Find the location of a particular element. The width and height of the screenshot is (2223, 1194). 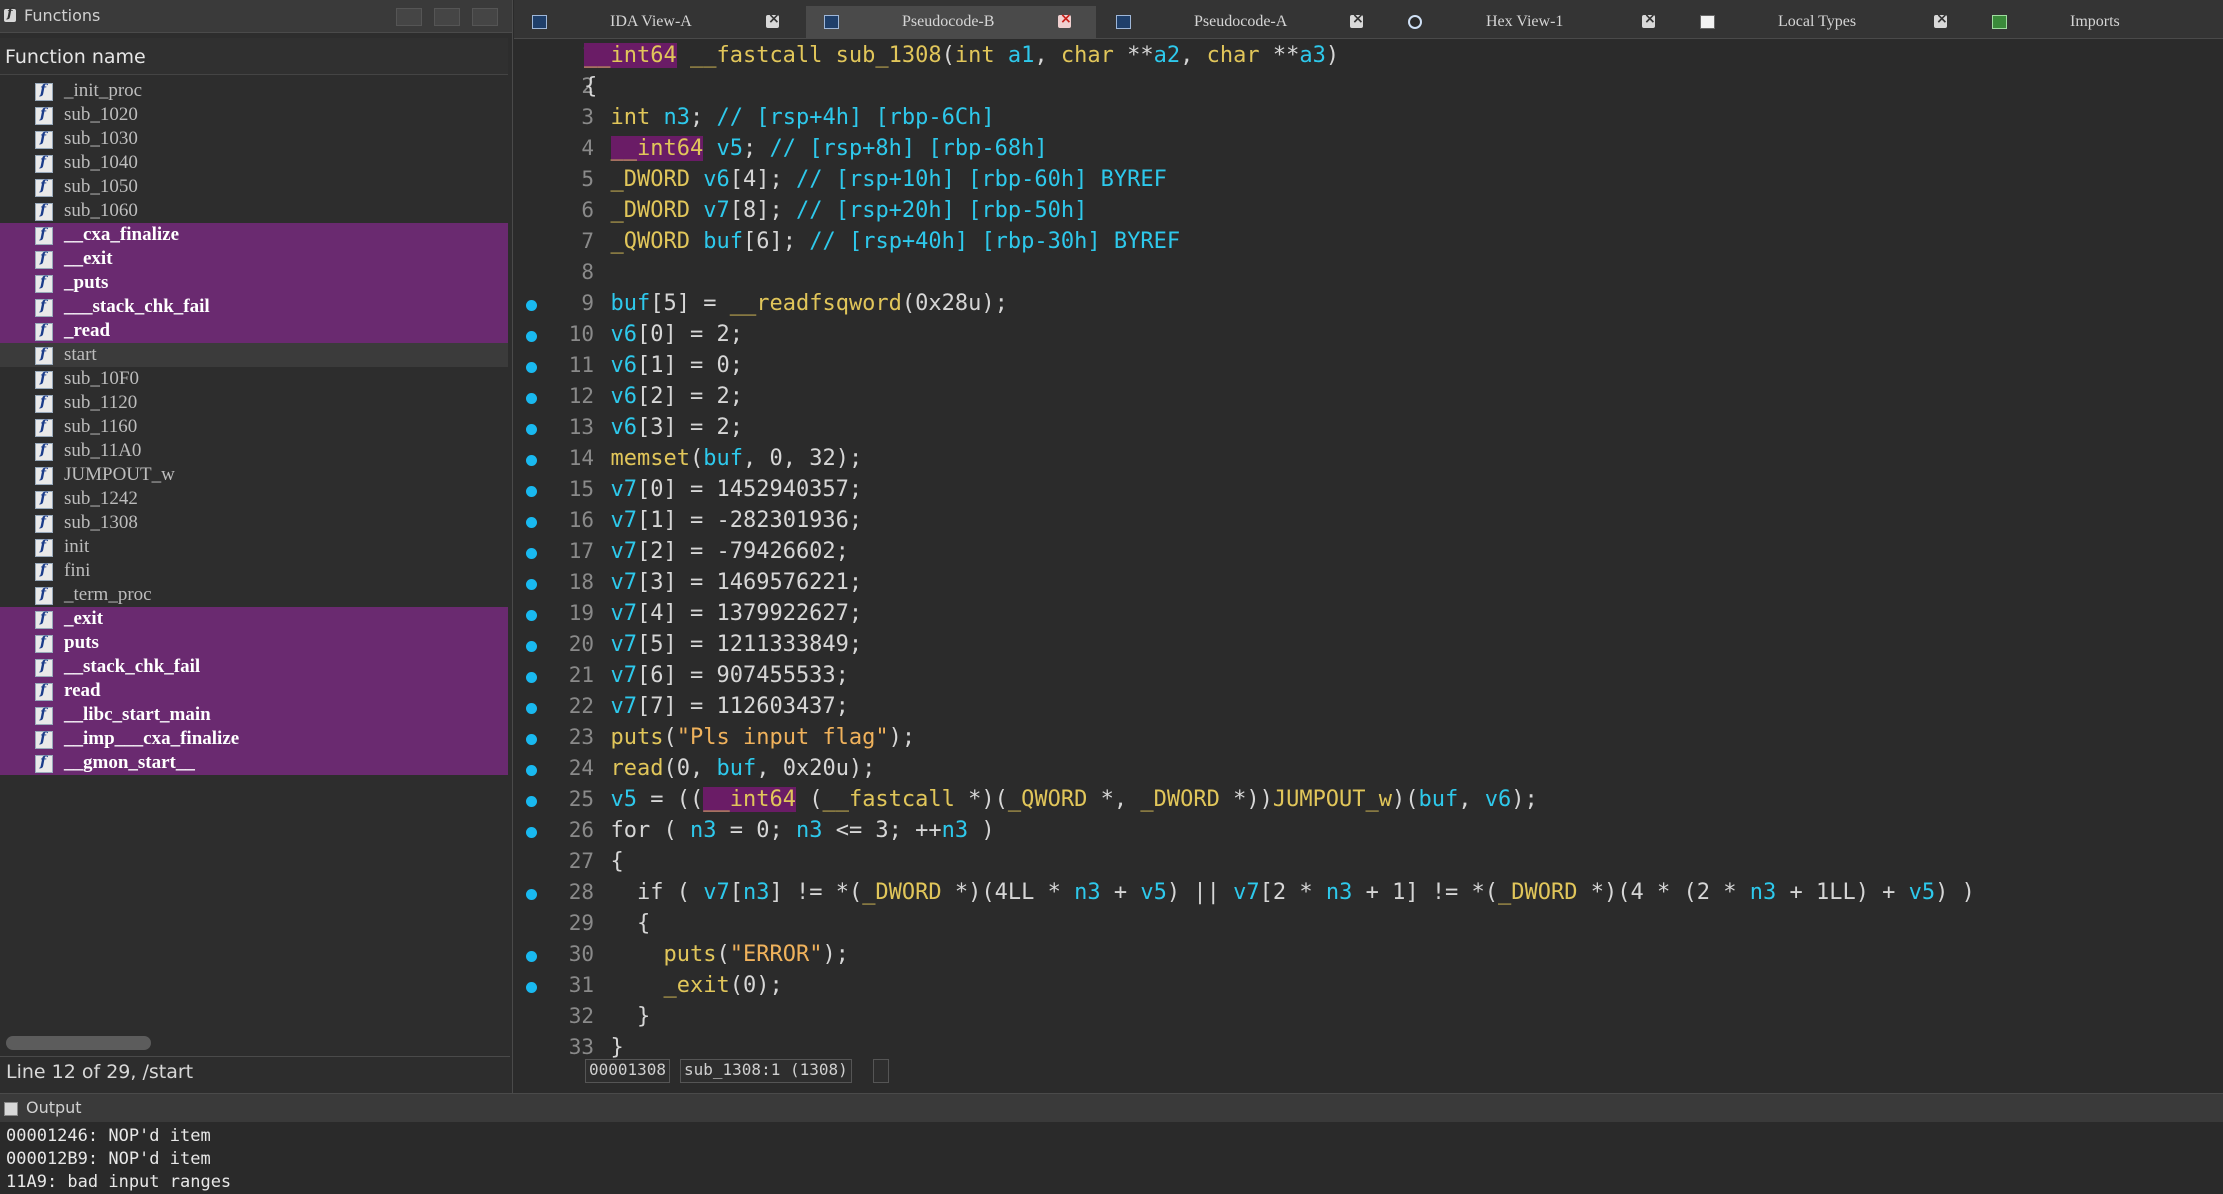

function-name-column-header: Function name is located at coordinates (254, 56).